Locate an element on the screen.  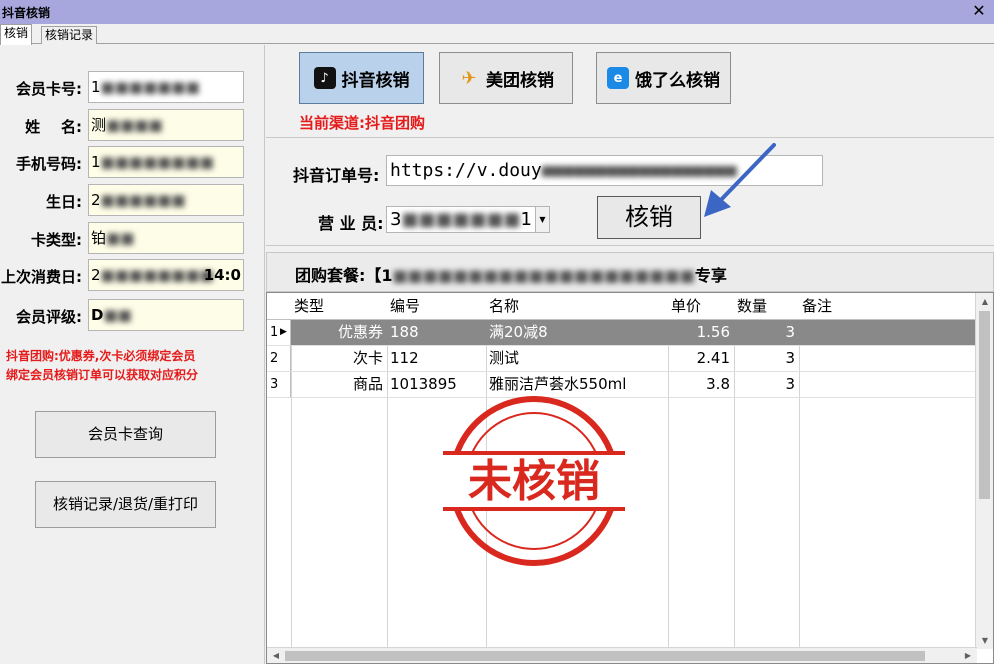
level-row: 会员评级: D■■ is located at coordinates (130, 315).